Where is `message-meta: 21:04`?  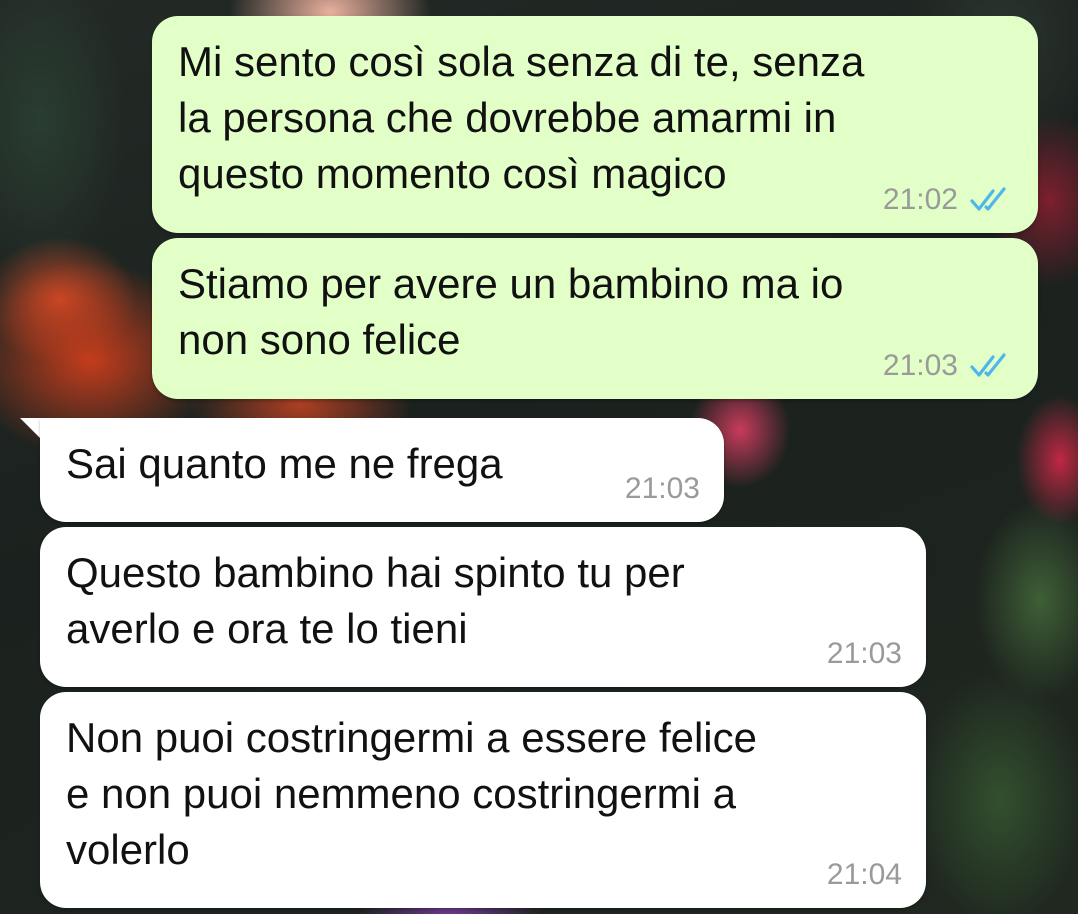 message-meta: 21:04 is located at coordinates (864, 875).